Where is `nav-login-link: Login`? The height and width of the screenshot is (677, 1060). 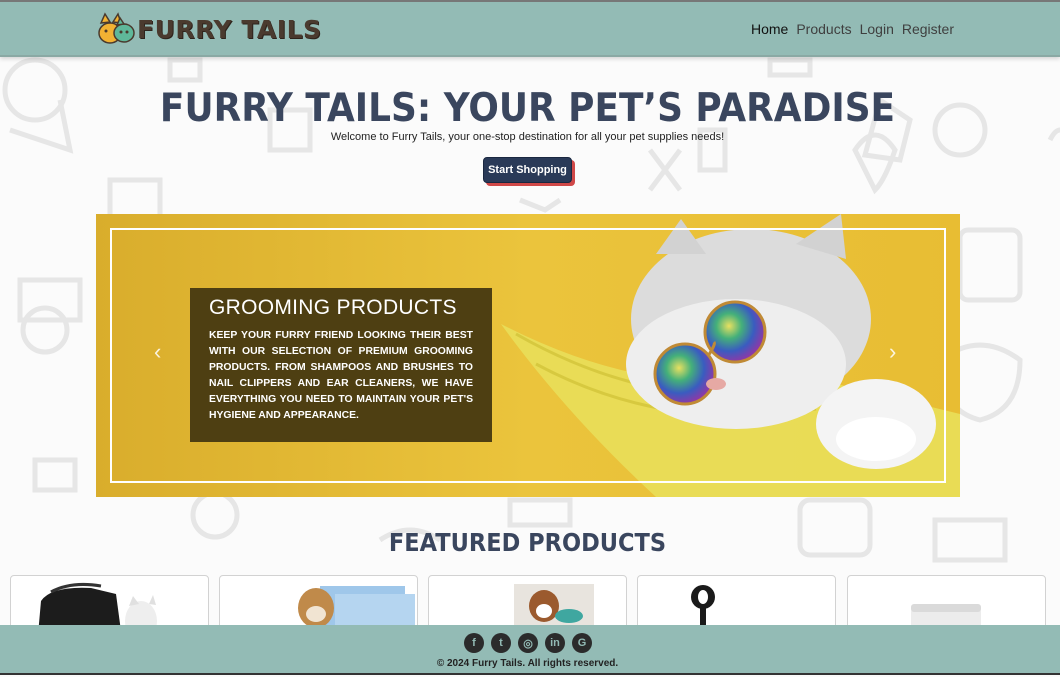
nav-login-link: Login is located at coordinates (877, 29).